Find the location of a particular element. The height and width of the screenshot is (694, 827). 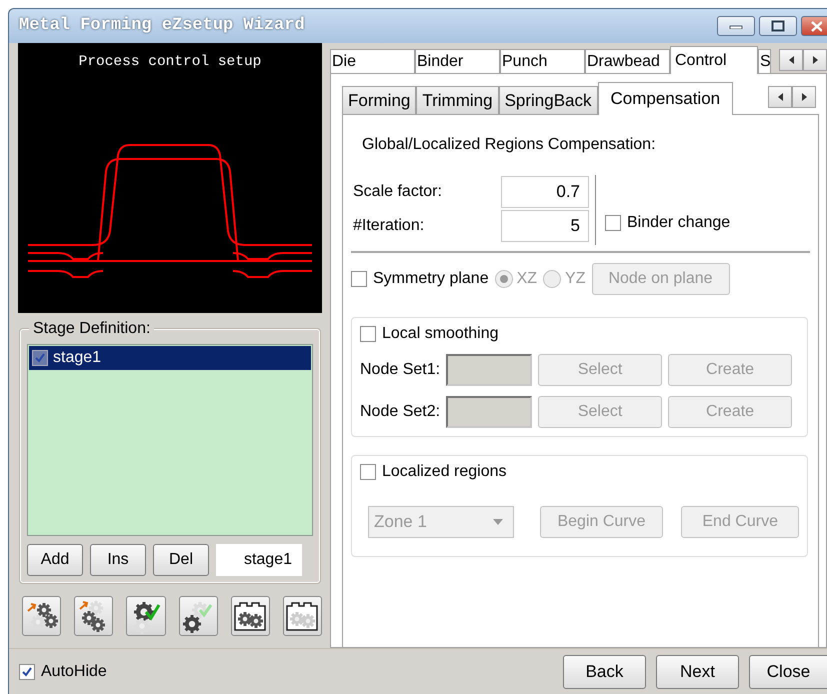

footer-button: Back is located at coordinates (604, 671).